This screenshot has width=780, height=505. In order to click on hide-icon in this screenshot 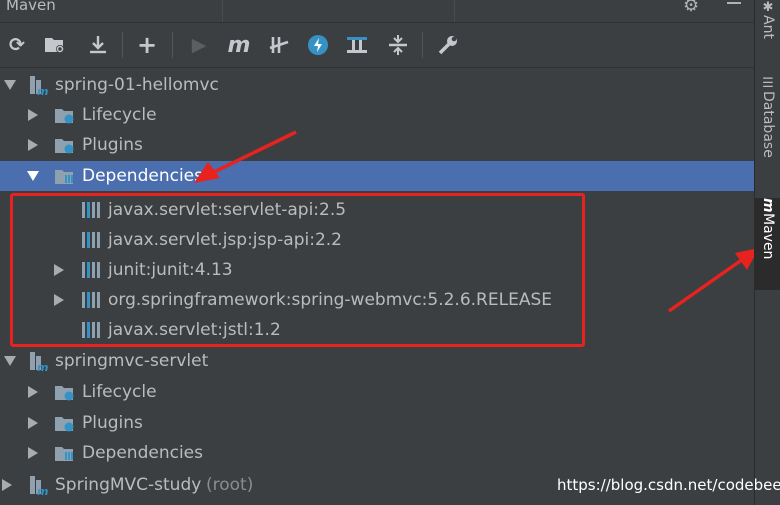, I will do `click(734, 3)`.